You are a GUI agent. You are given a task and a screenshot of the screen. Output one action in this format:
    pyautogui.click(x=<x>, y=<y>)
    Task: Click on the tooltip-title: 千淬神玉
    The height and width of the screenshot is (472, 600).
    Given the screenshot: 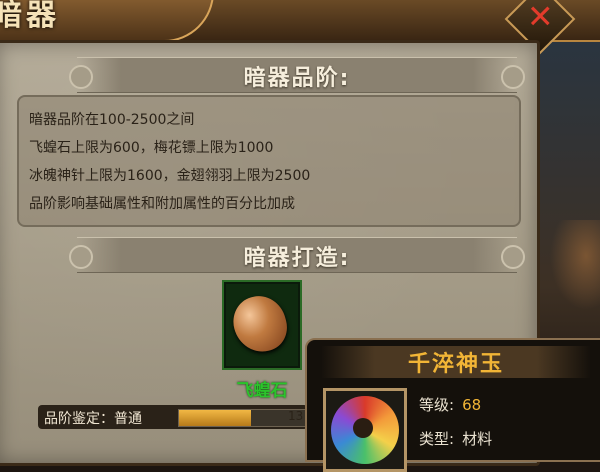 What is the action you would take?
    pyautogui.click(x=455, y=364)
    